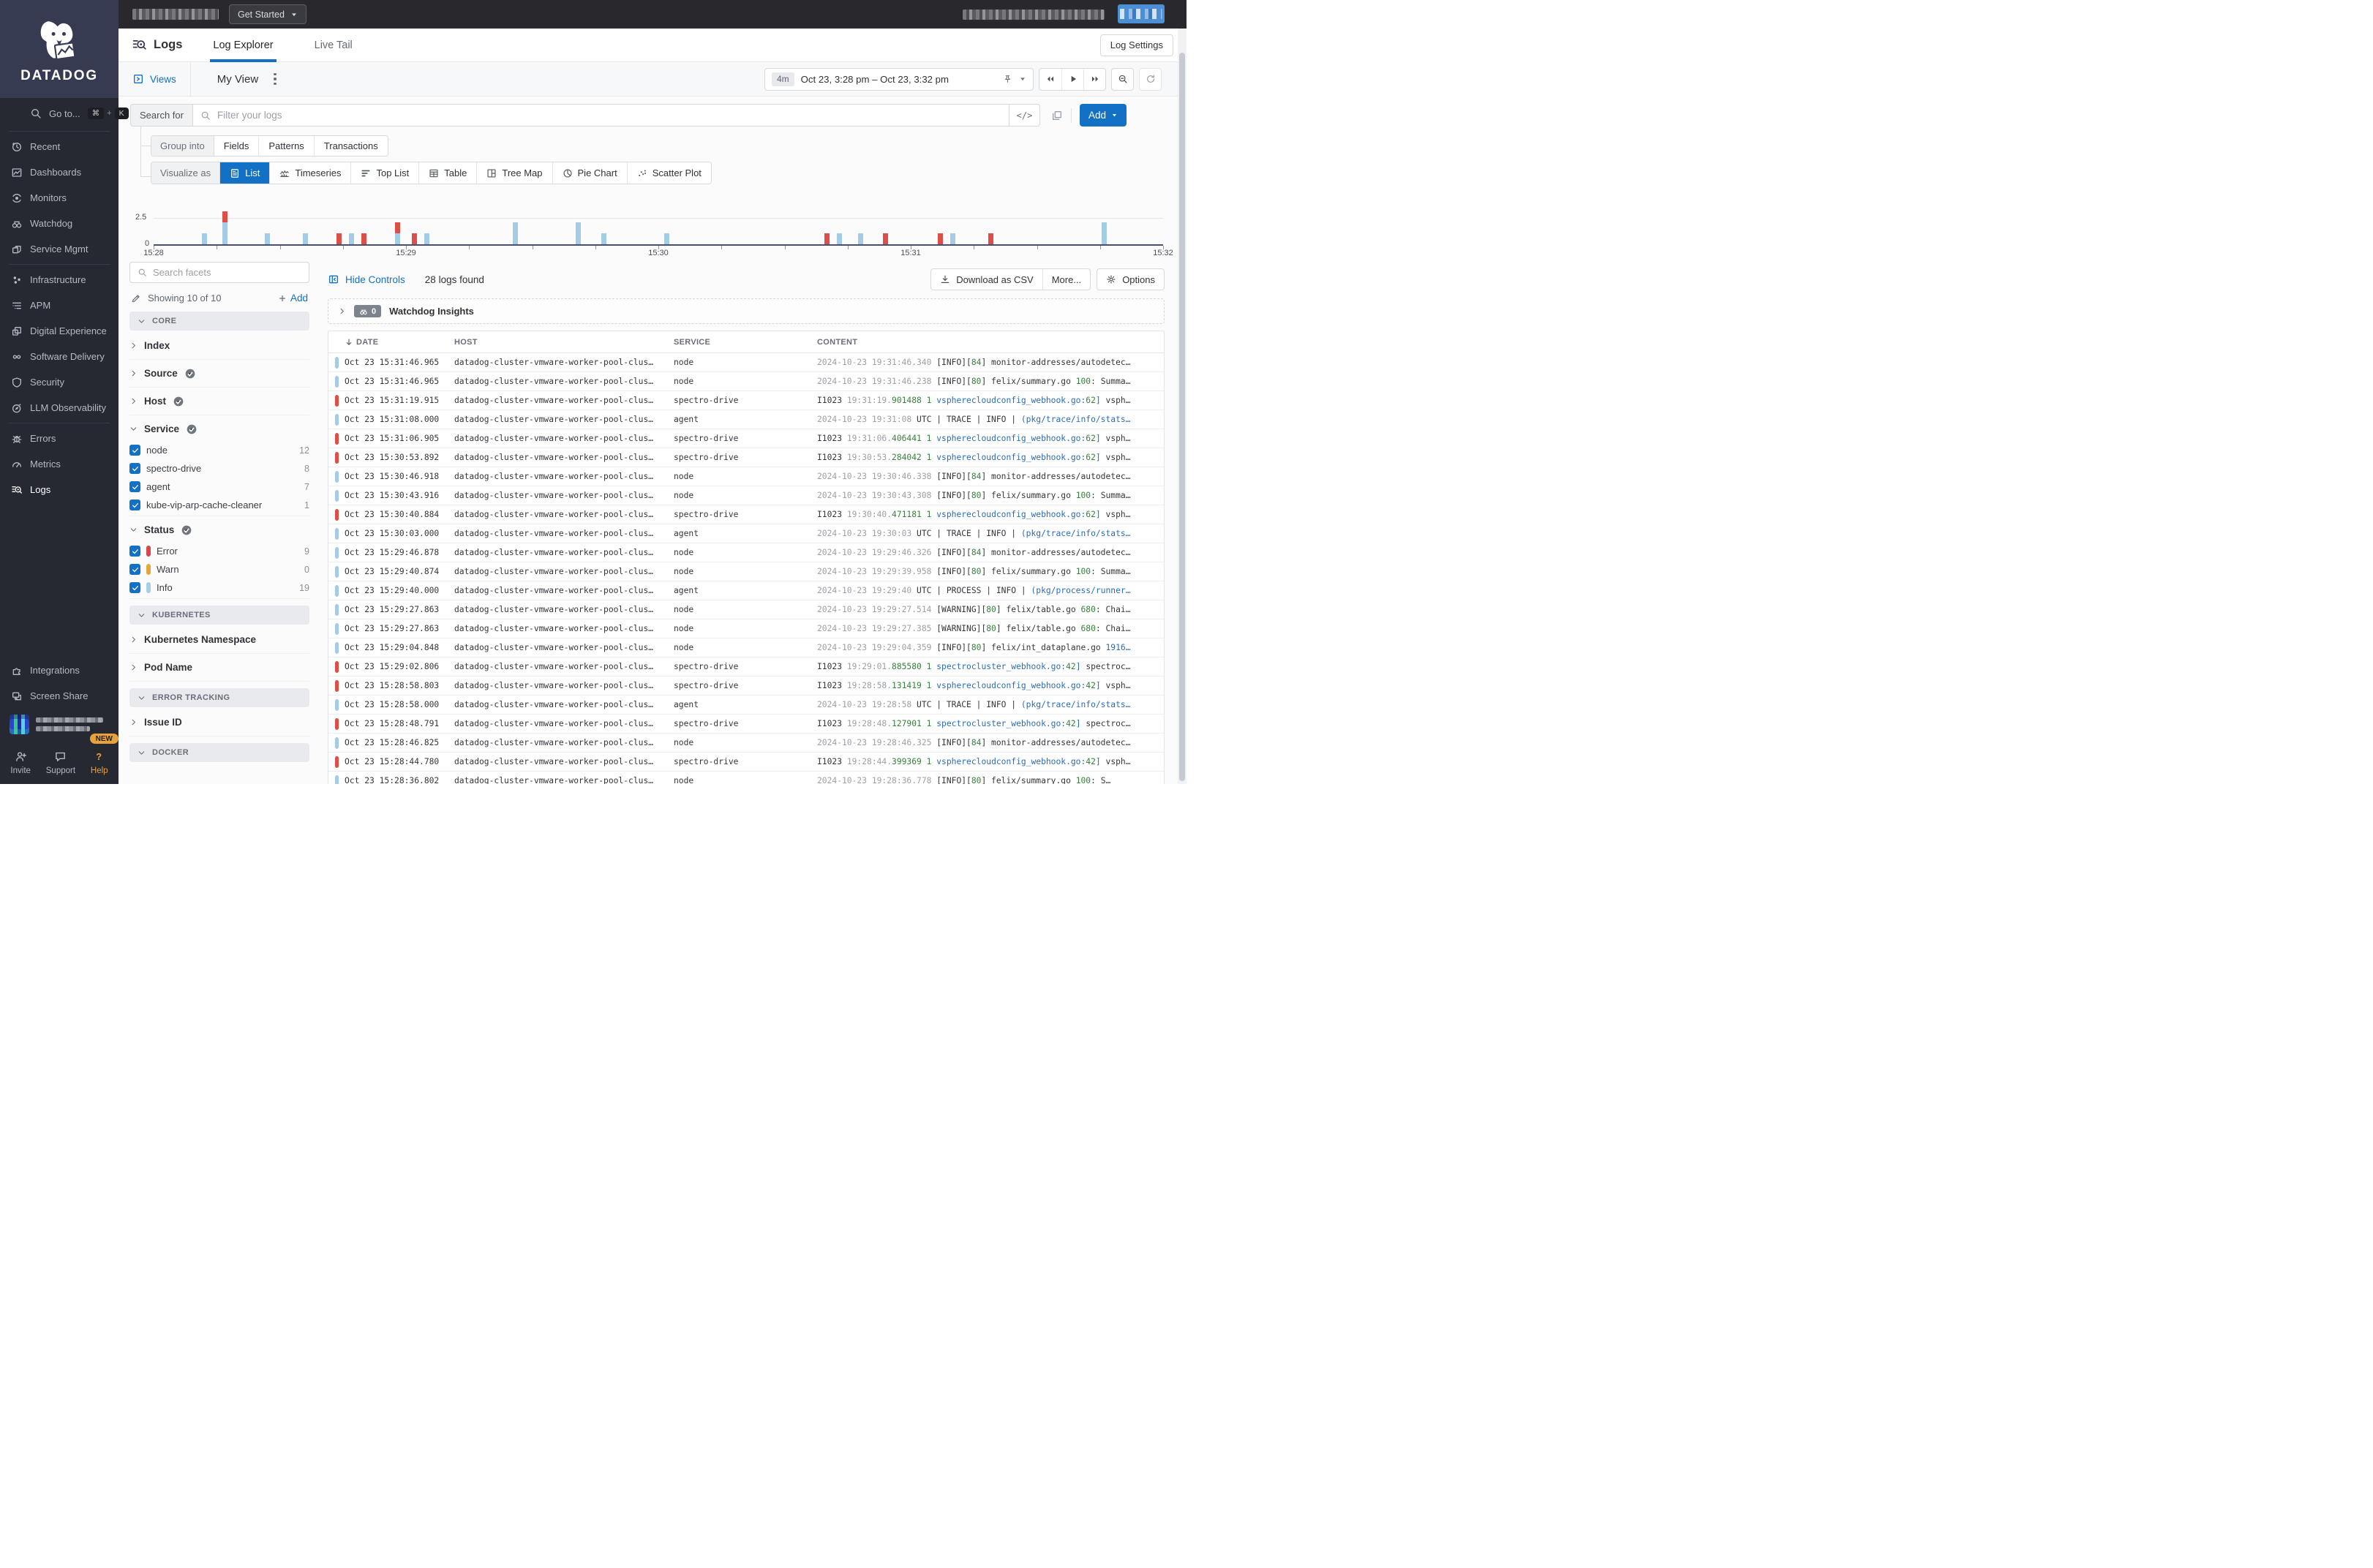 The width and height of the screenshot is (2373, 1568). What do you see at coordinates (219, 639) in the screenshot?
I see `facet-toggle-kubernetes-namespace: Kubernetes Namespace` at bounding box center [219, 639].